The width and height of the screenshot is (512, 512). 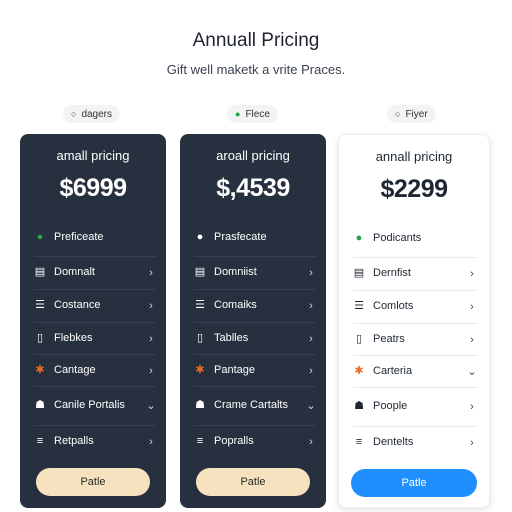 What do you see at coordinates (97, 114) in the screenshot?
I see `plan-tag-label: dagers` at bounding box center [97, 114].